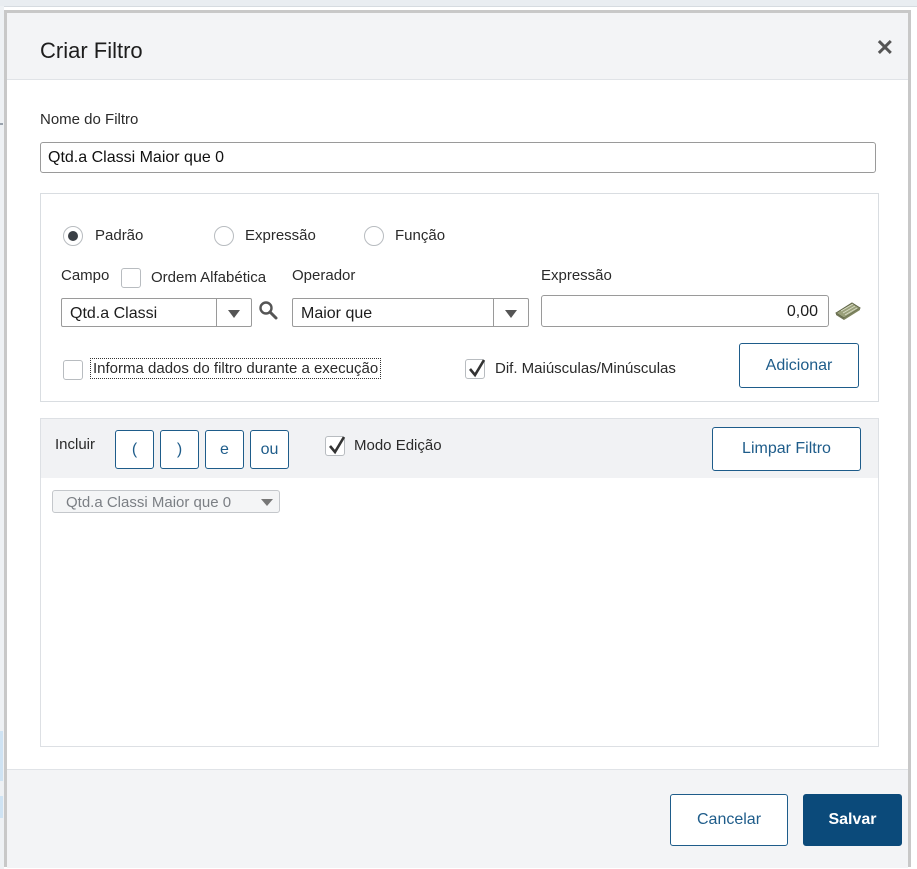  Describe the element at coordinates (119, 235) in the screenshot. I see `radio-padrao-label: Padrão` at that location.